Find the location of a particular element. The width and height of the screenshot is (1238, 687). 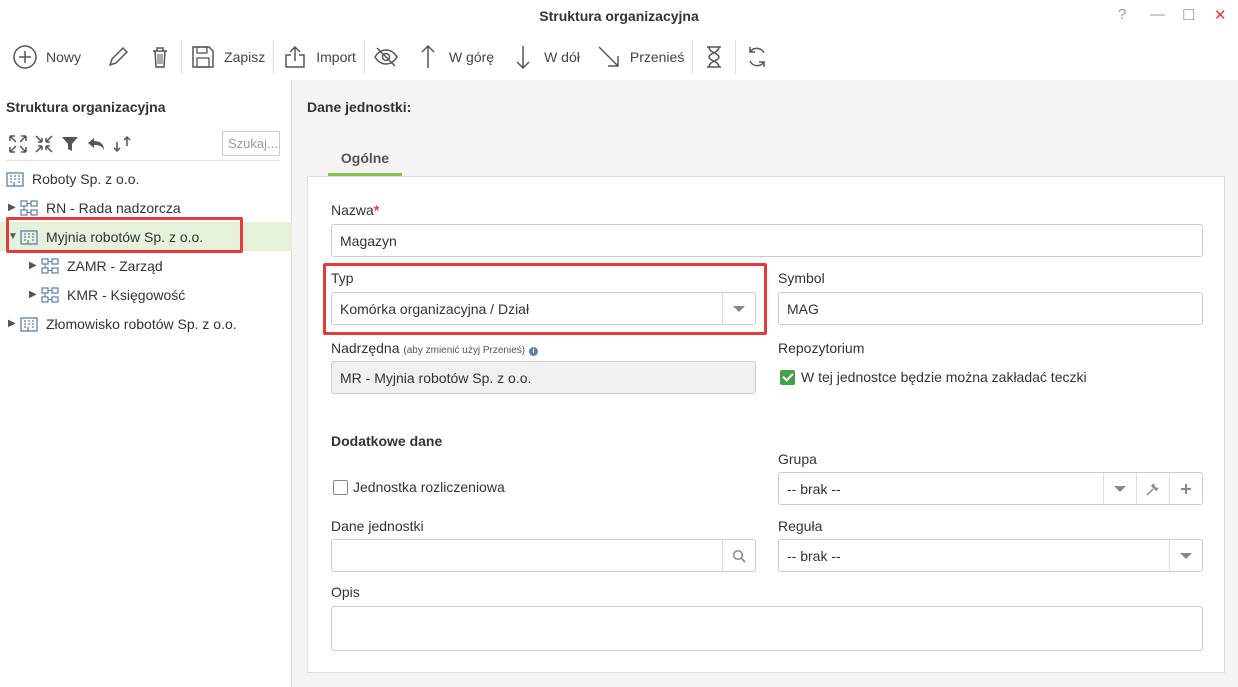

move-down-button: W dół is located at coordinates (545, 57).